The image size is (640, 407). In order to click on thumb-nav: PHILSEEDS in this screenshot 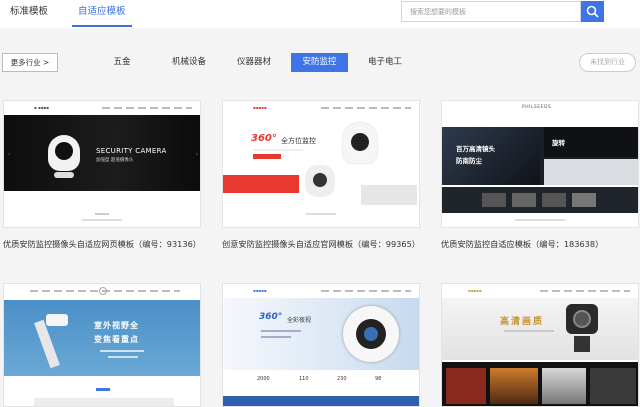, I will do `click(540, 108)`.